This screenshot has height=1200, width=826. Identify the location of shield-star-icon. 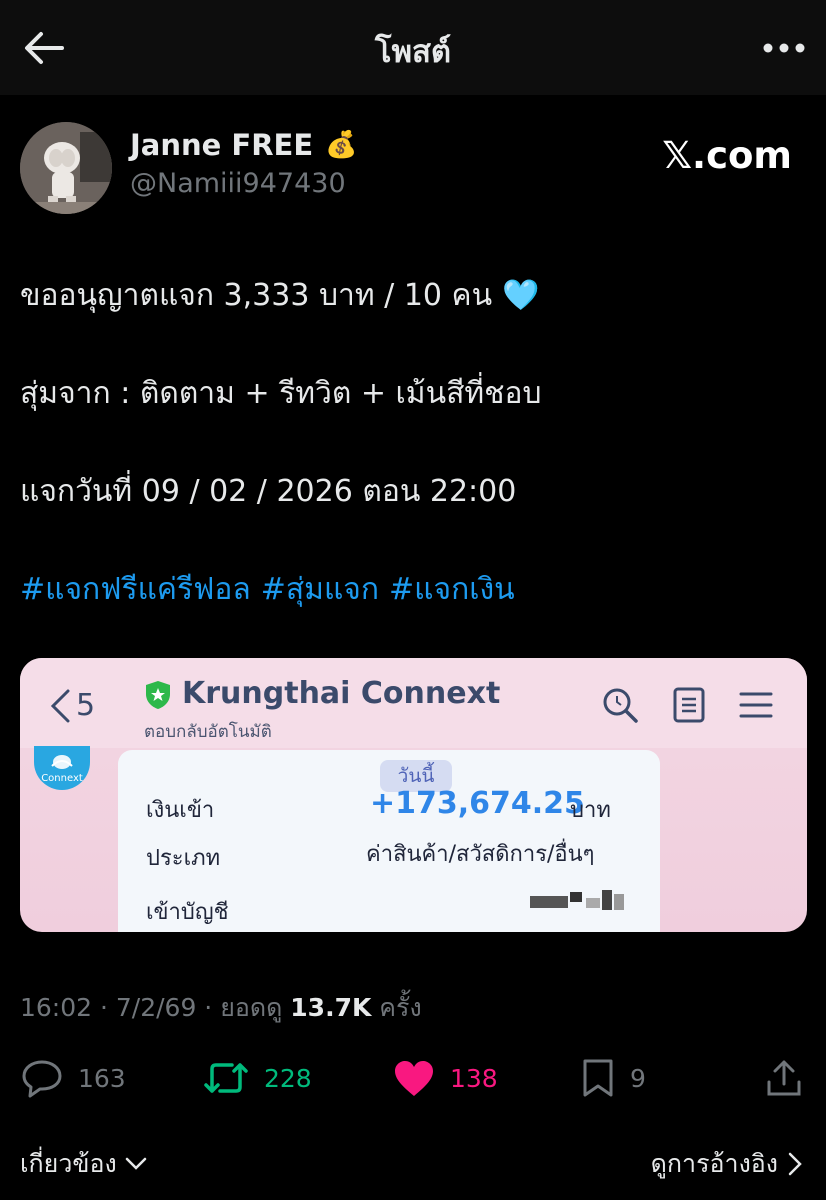
(158, 695).